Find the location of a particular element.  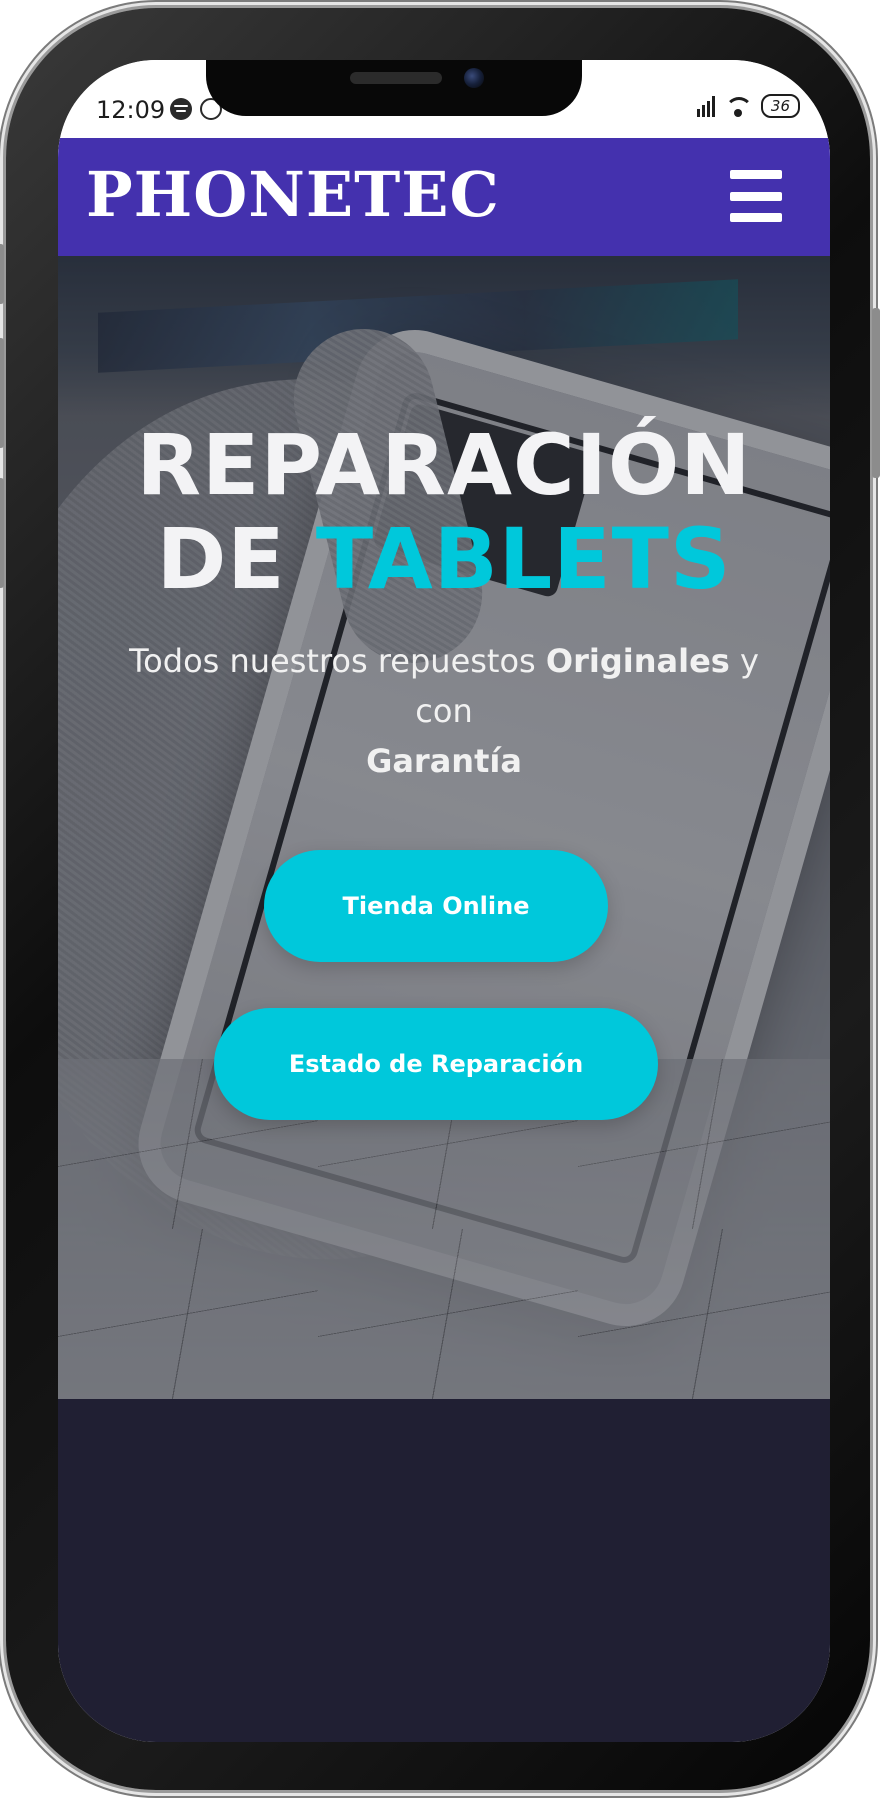

signal-icon is located at coordinates (705, 106).